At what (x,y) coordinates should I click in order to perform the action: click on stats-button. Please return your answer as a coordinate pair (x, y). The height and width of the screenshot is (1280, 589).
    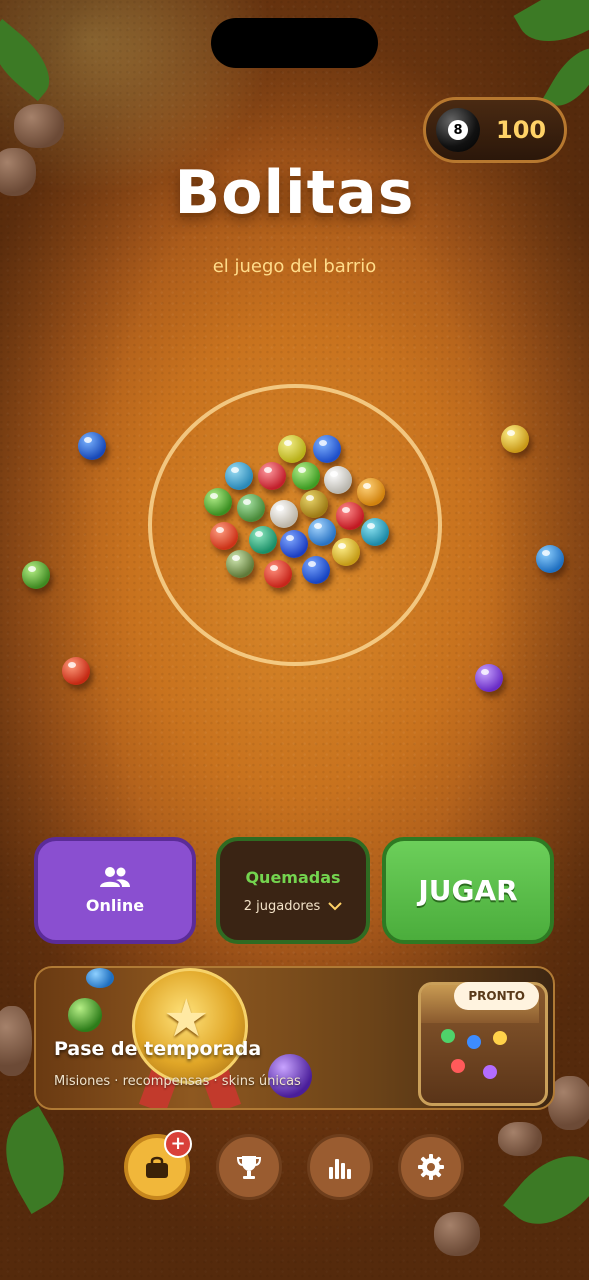
    Looking at the image, I should click on (340, 1167).